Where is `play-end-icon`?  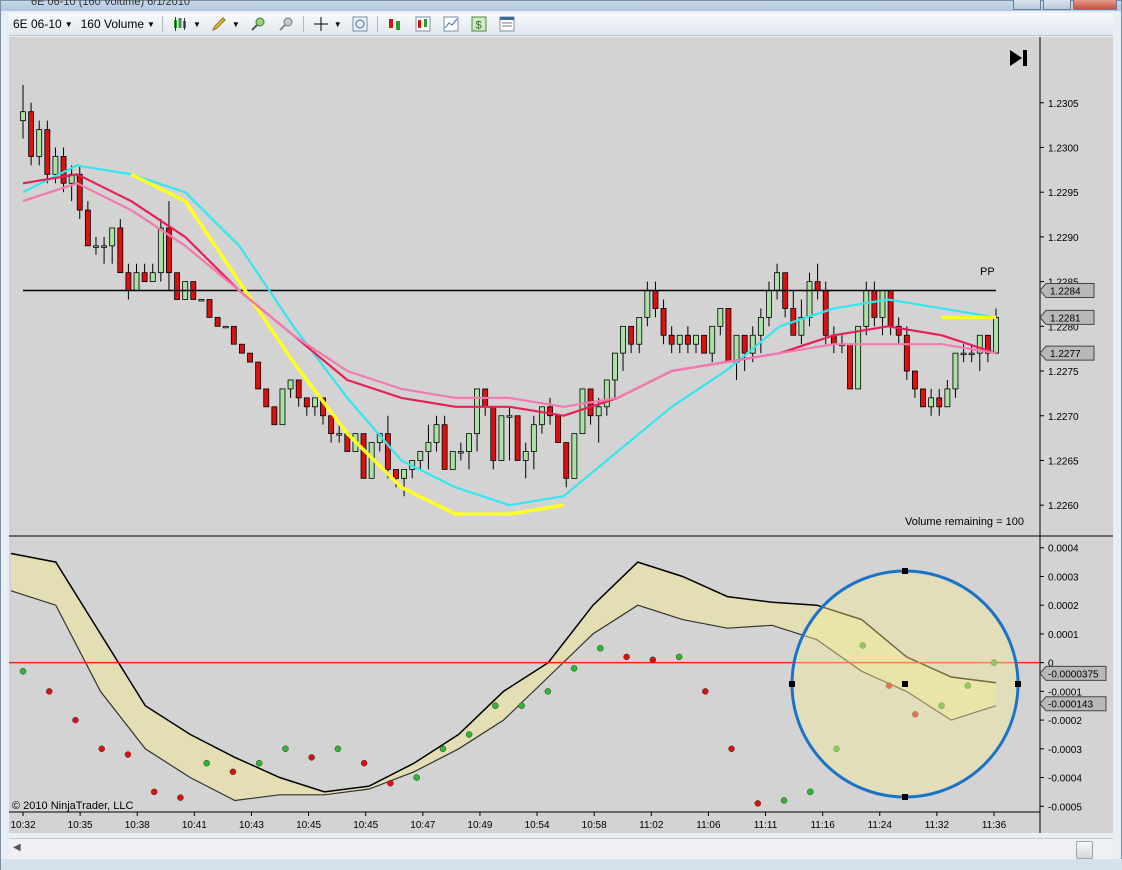 play-end-icon is located at coordinates (1016, 58).